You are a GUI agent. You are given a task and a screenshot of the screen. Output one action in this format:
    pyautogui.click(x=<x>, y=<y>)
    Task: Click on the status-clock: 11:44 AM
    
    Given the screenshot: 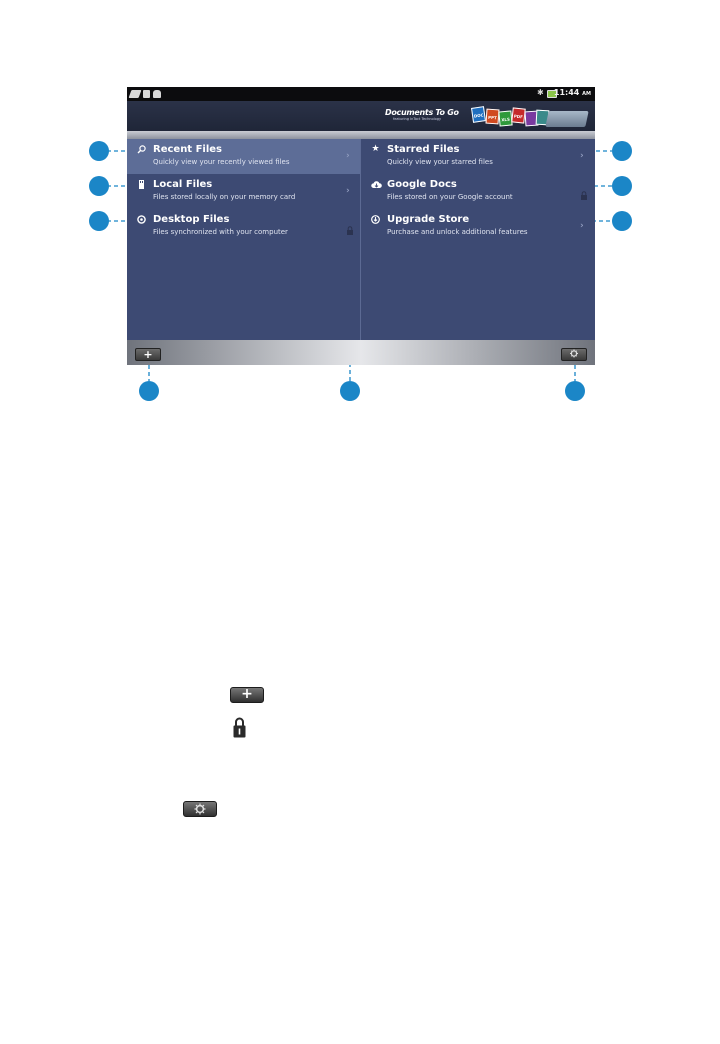 What is the action you would take?
    pyautogui.click(x=572, y=92)
    